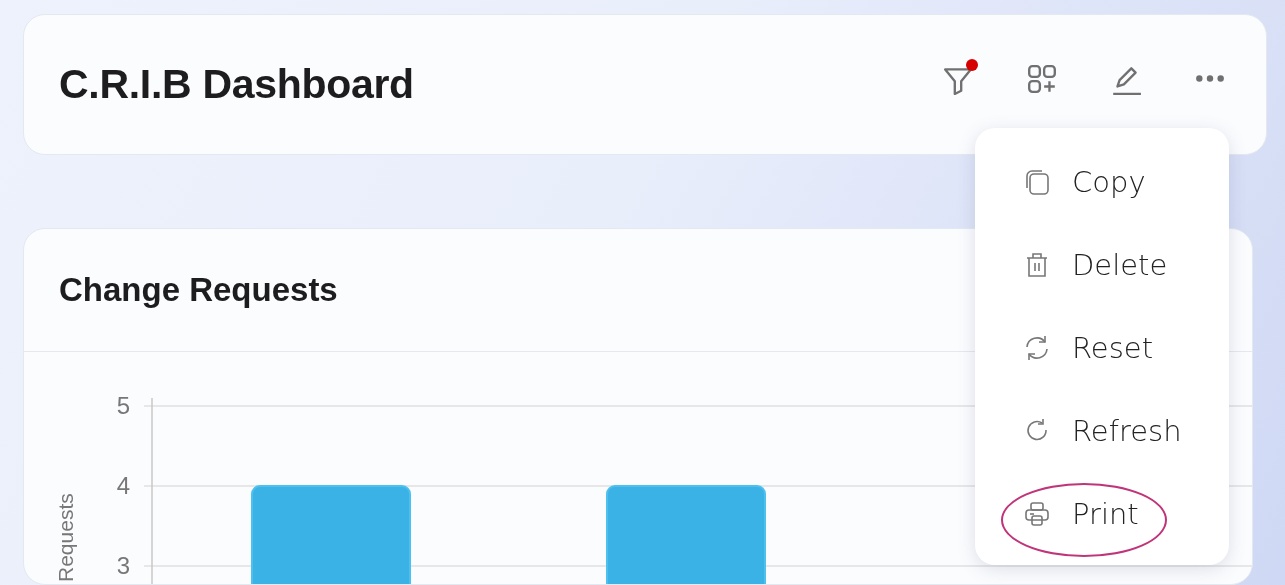 This screenshot has width=1285, height=585. I want to click on axis-tick-label: 4, so click(123, 485).